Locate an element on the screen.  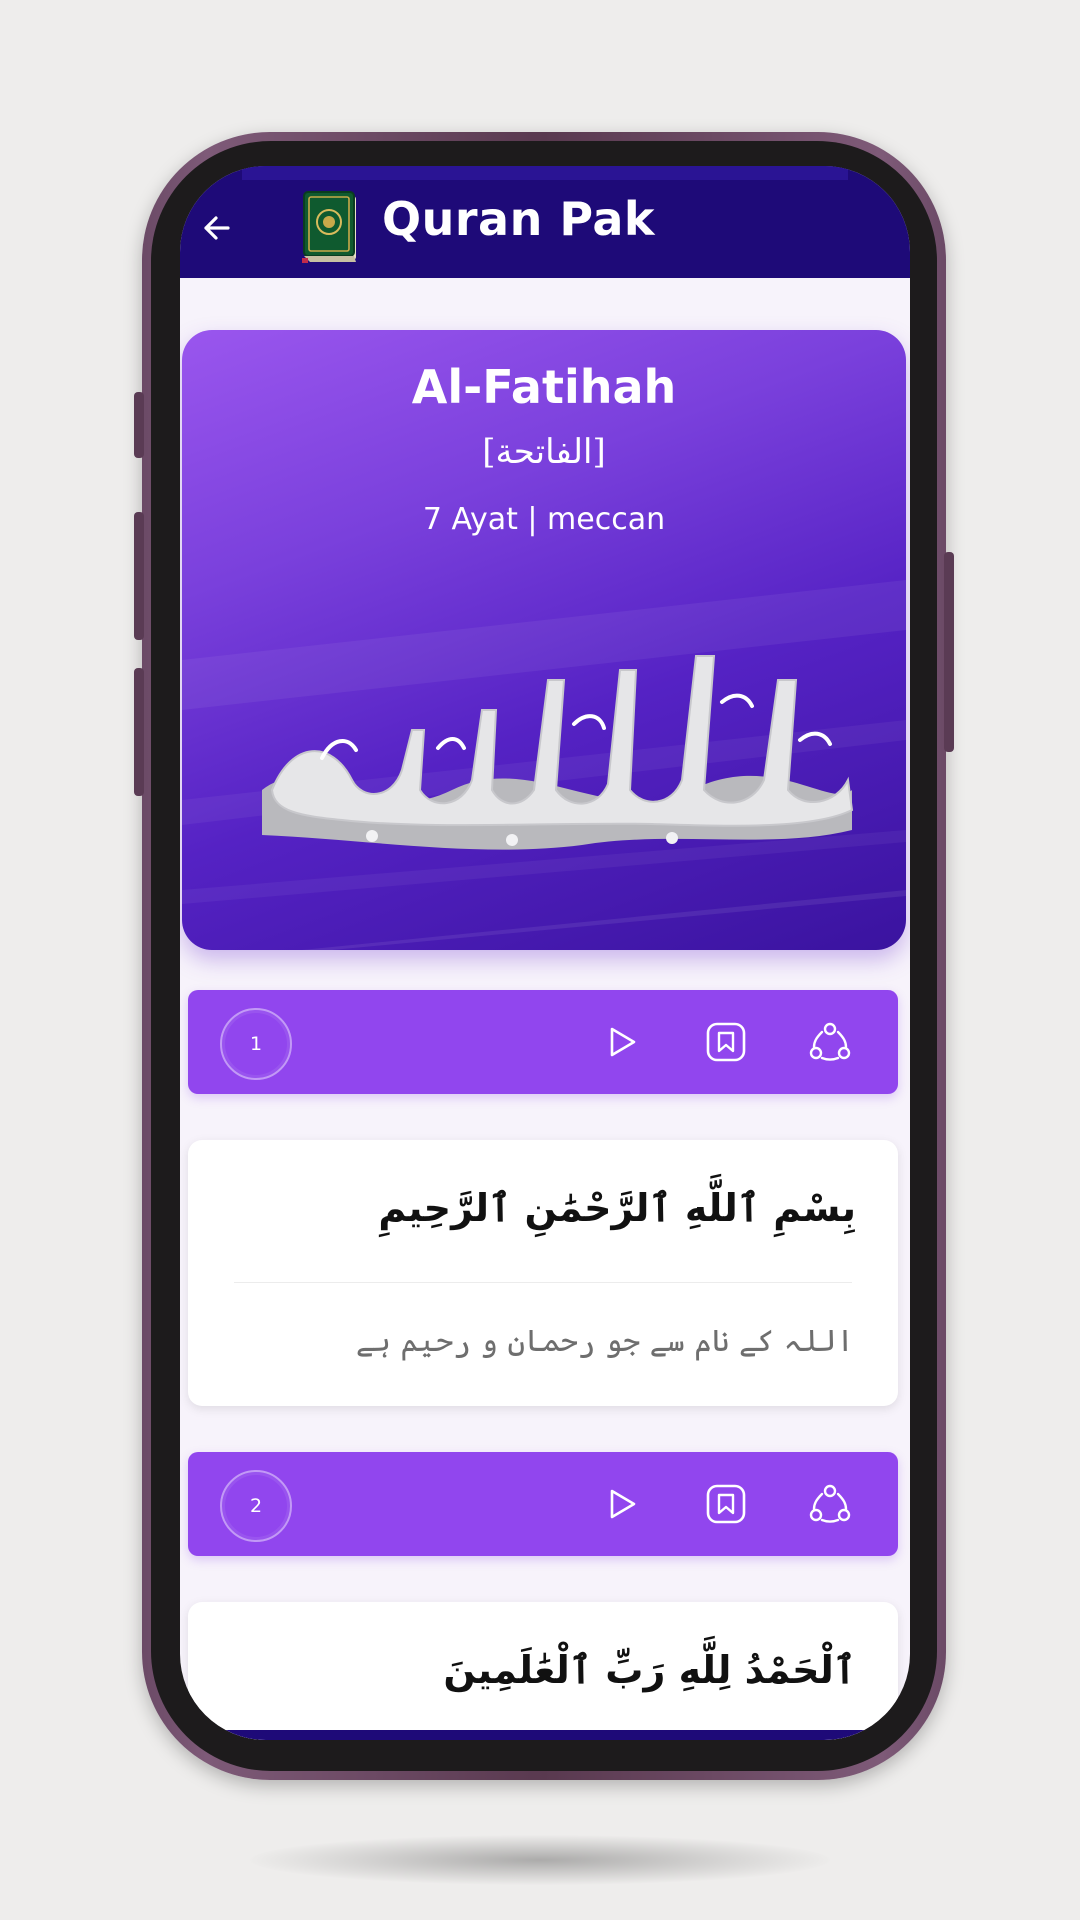
ayah-2-card: ٱلْحَمْدُ لِلَّهِ رَبِّ ٱلْعَٰلَمِينَ is located at coordinates (543, 1671).